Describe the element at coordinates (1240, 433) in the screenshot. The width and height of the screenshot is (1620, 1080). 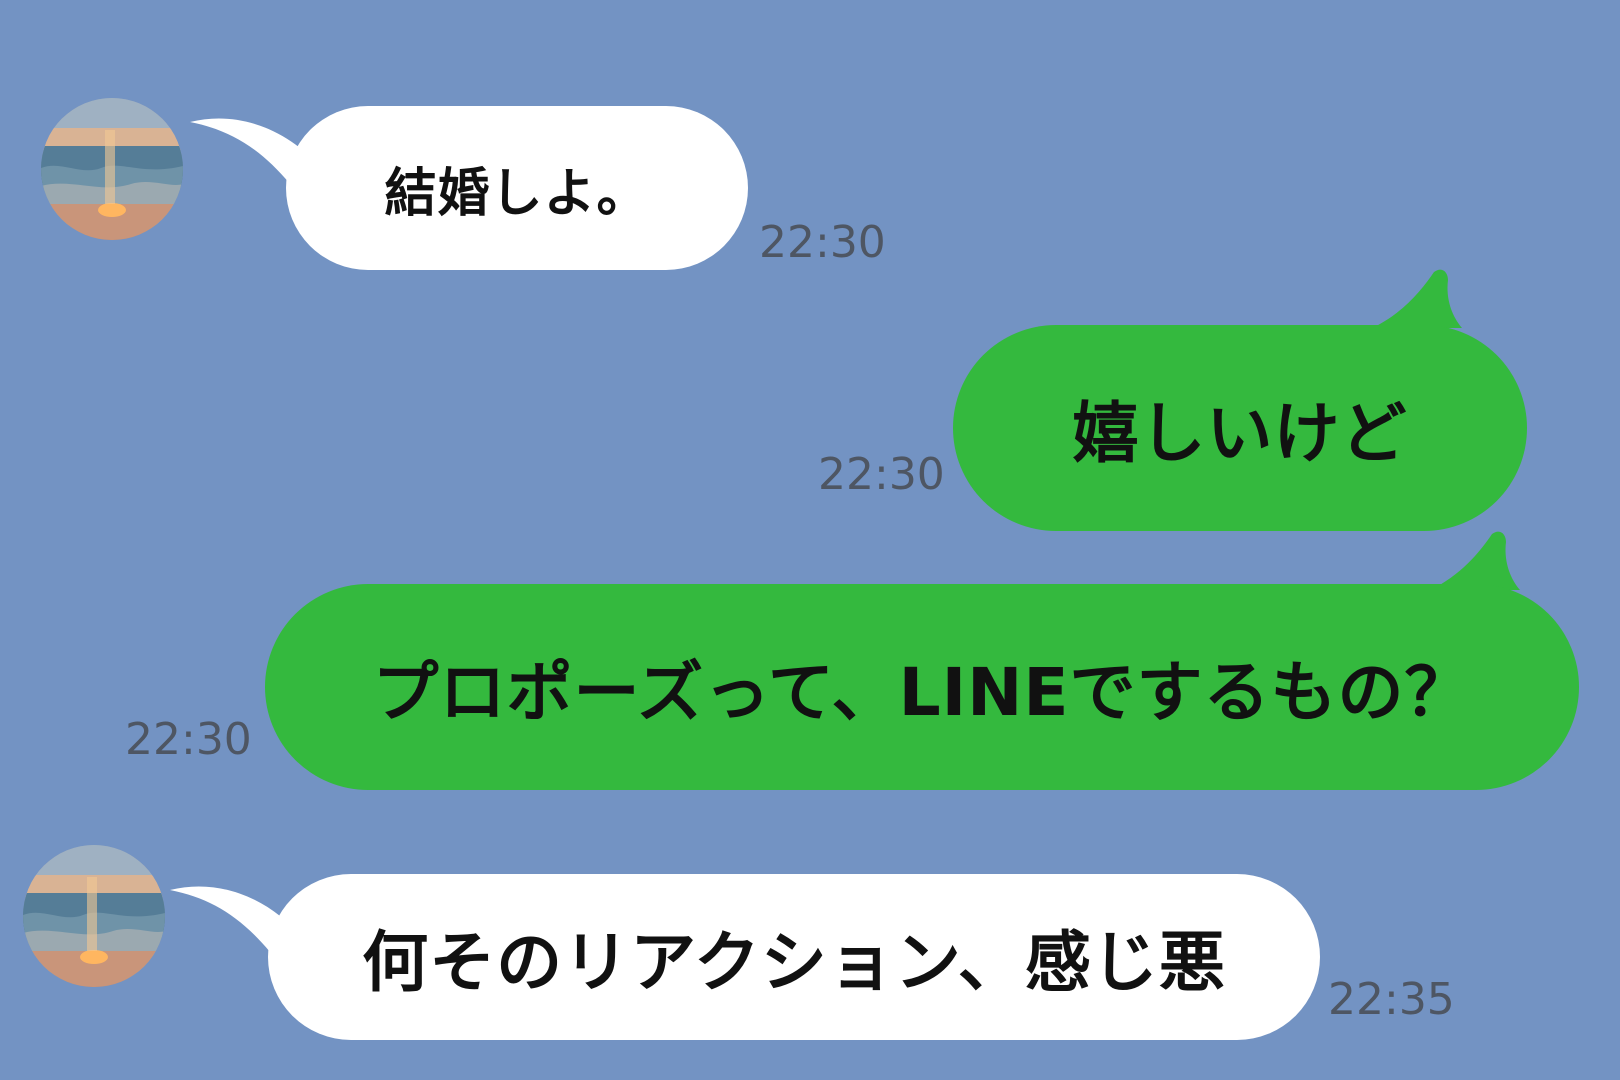
I see `message-text: 嬉しいけど` at that location.